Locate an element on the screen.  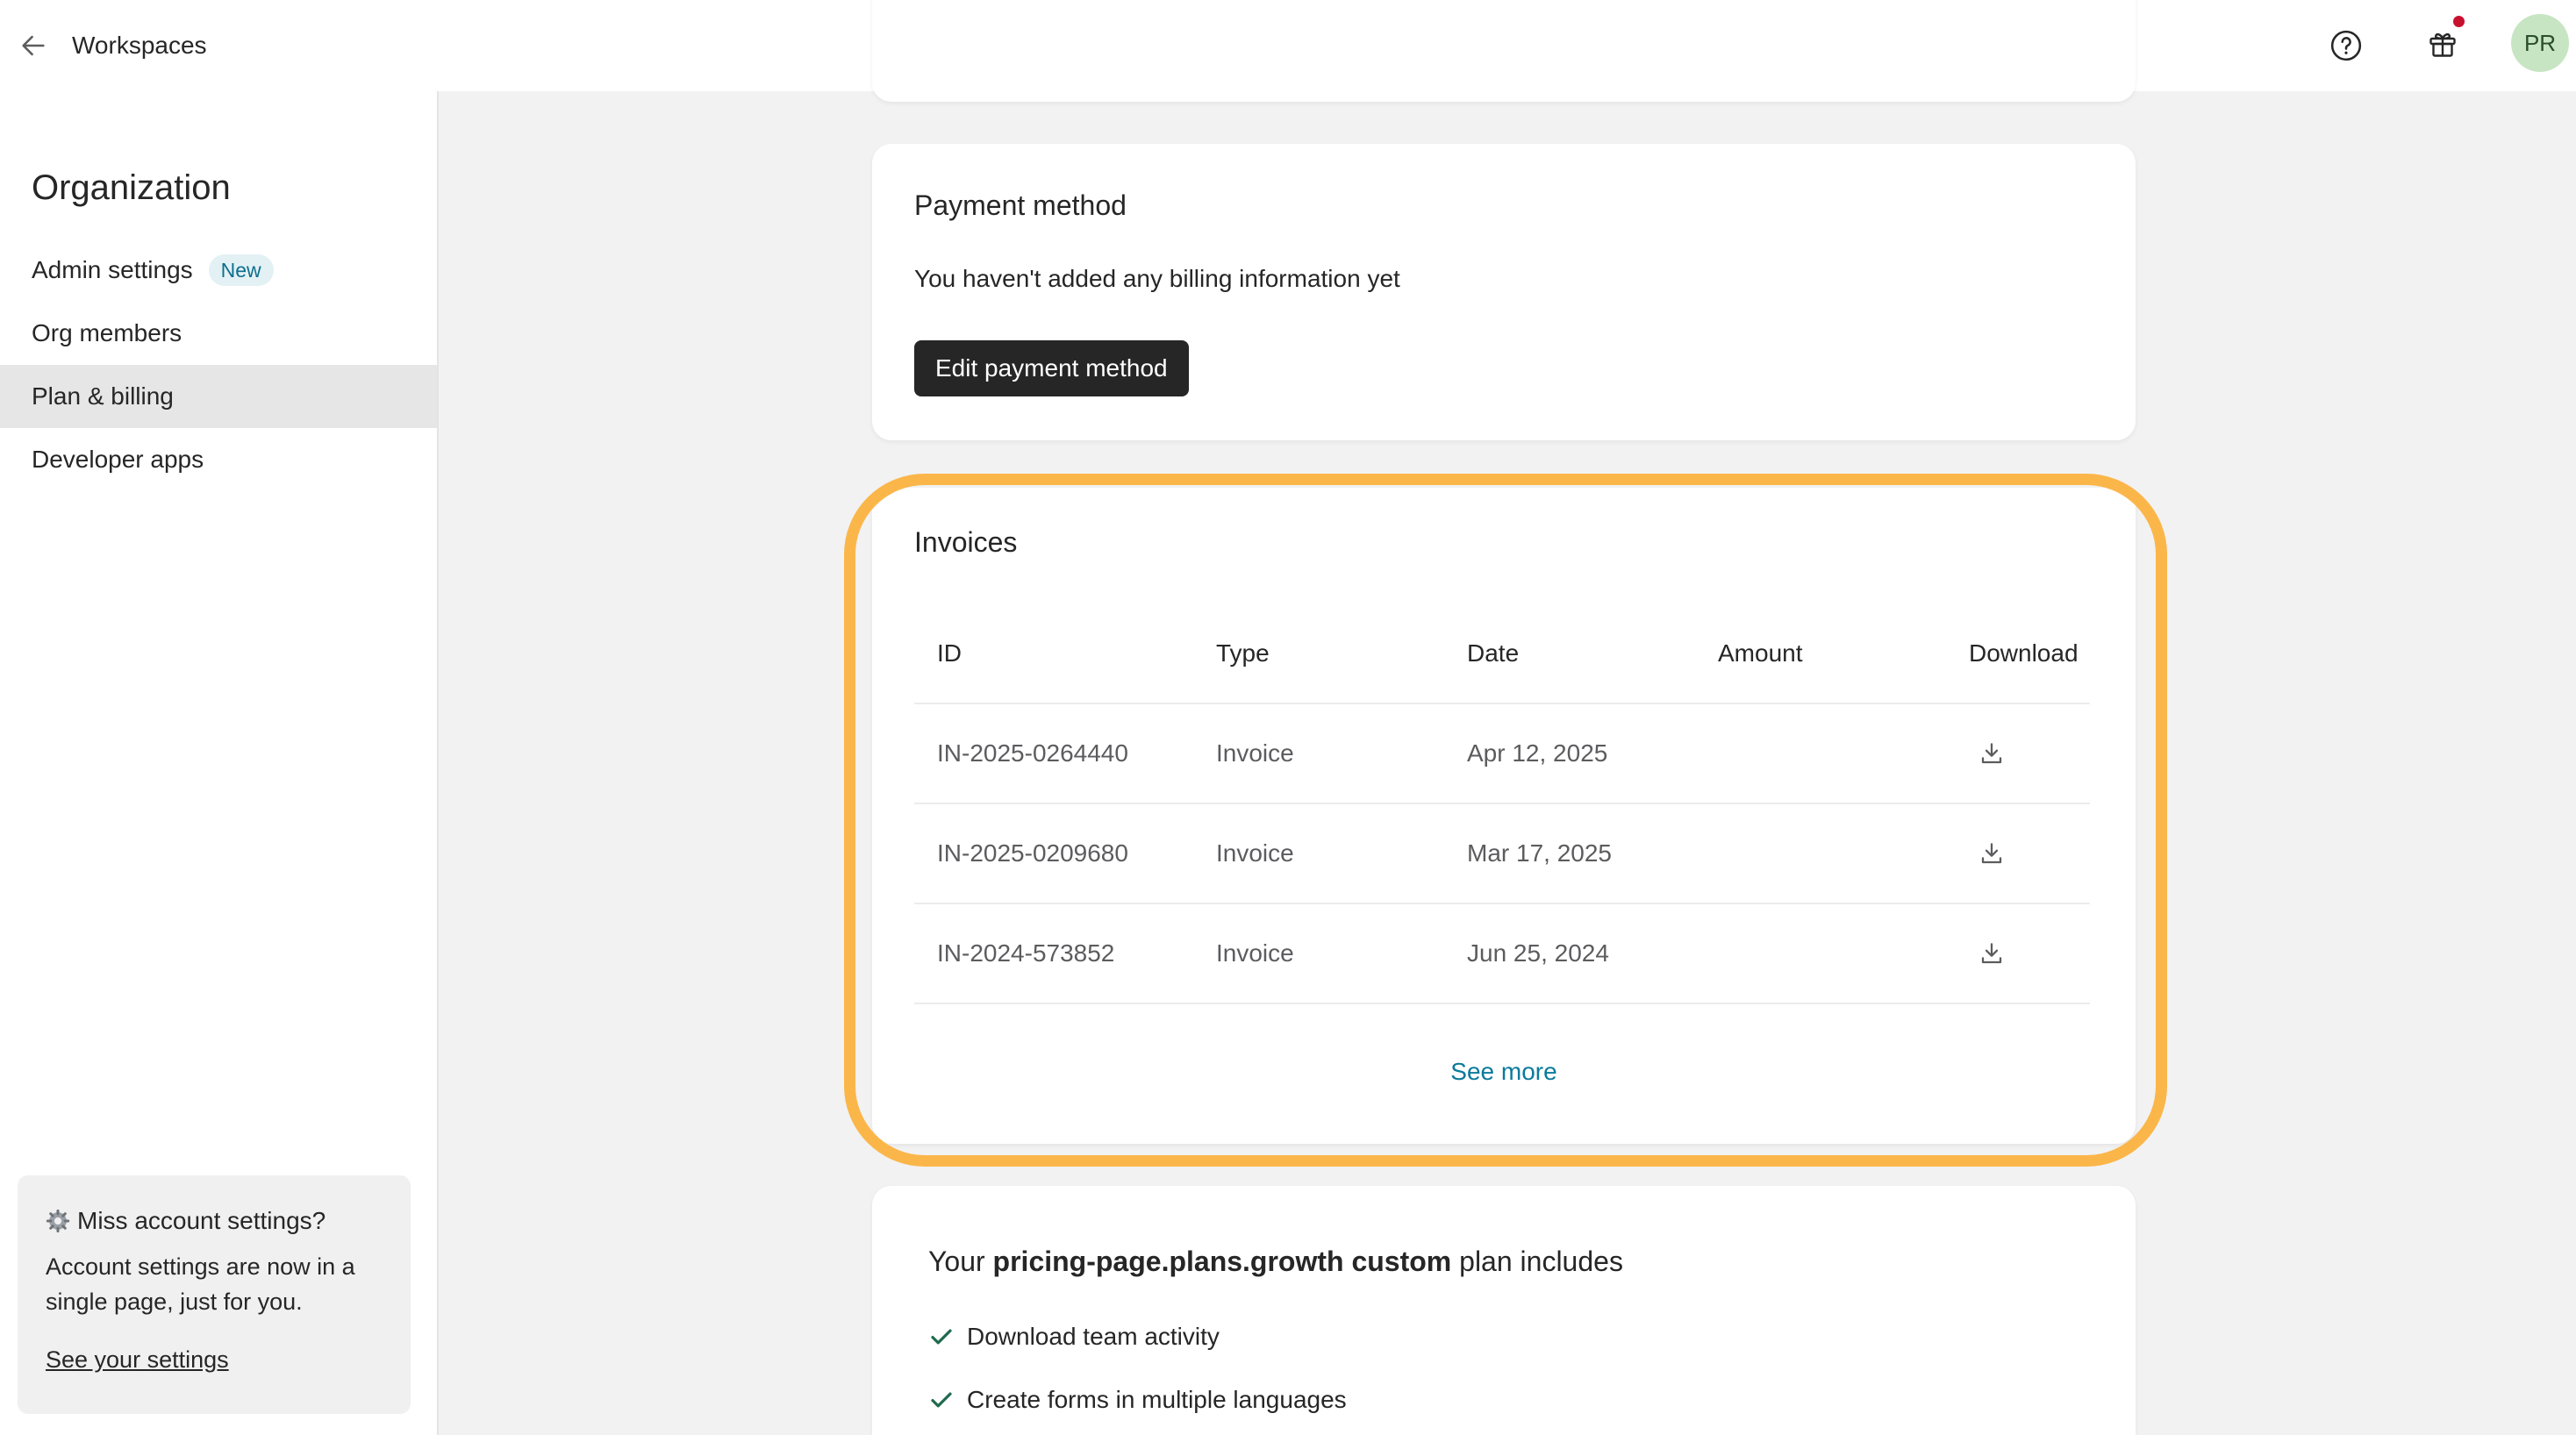
sidebar-item-label: Plan & billing is located at coordinates (103, 396).